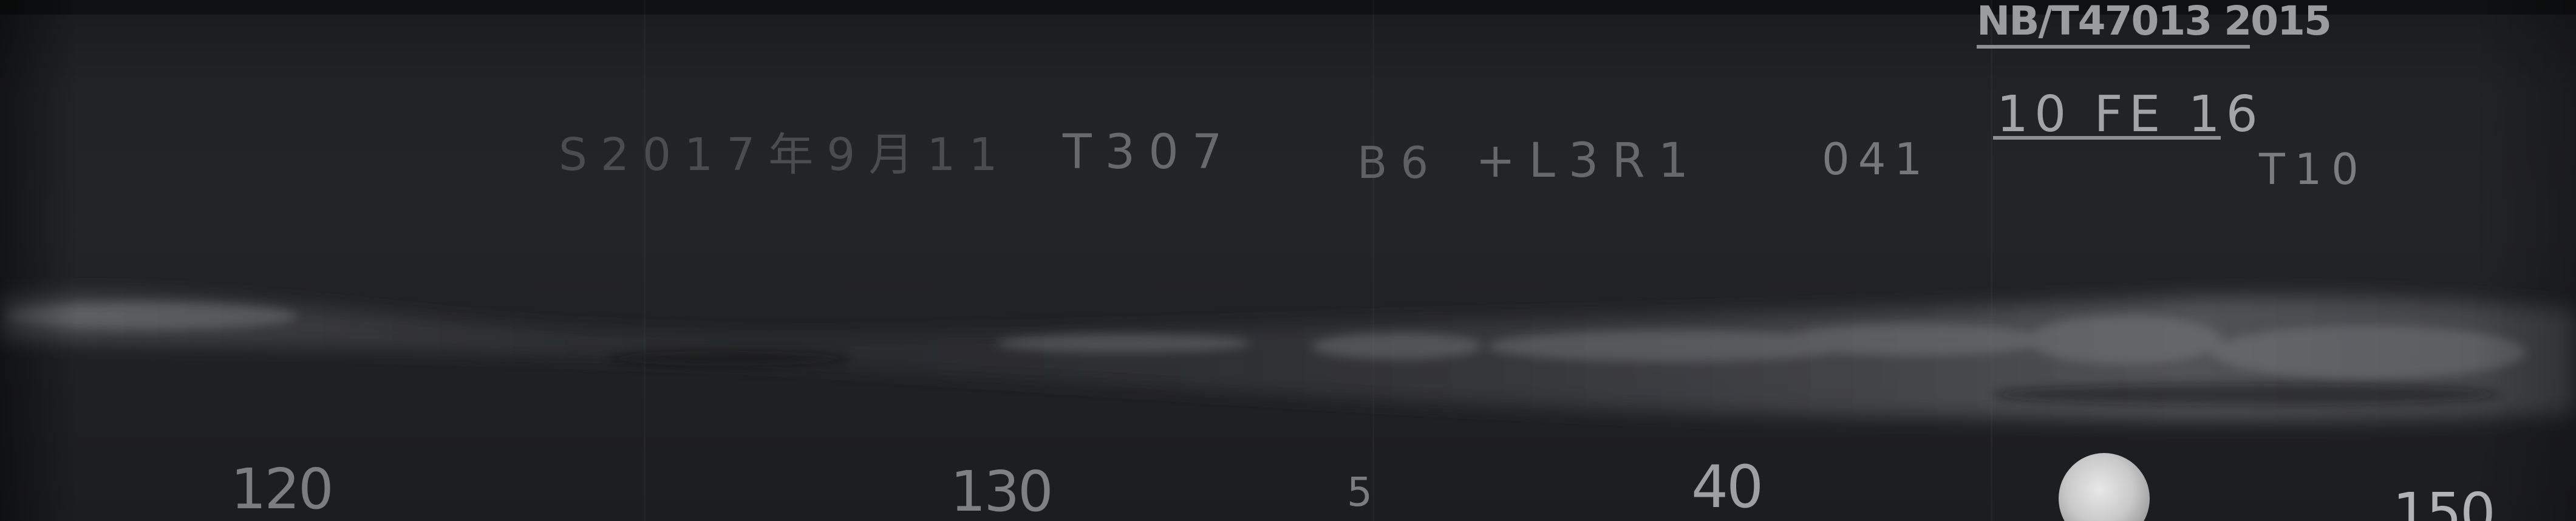 The width and height of the screenshot is (2576, 521). What do you see at coordinates (1589, 161) in the screenshot?
I see `film-position-marker: +L3R1` at bounding box center [1589, 161].